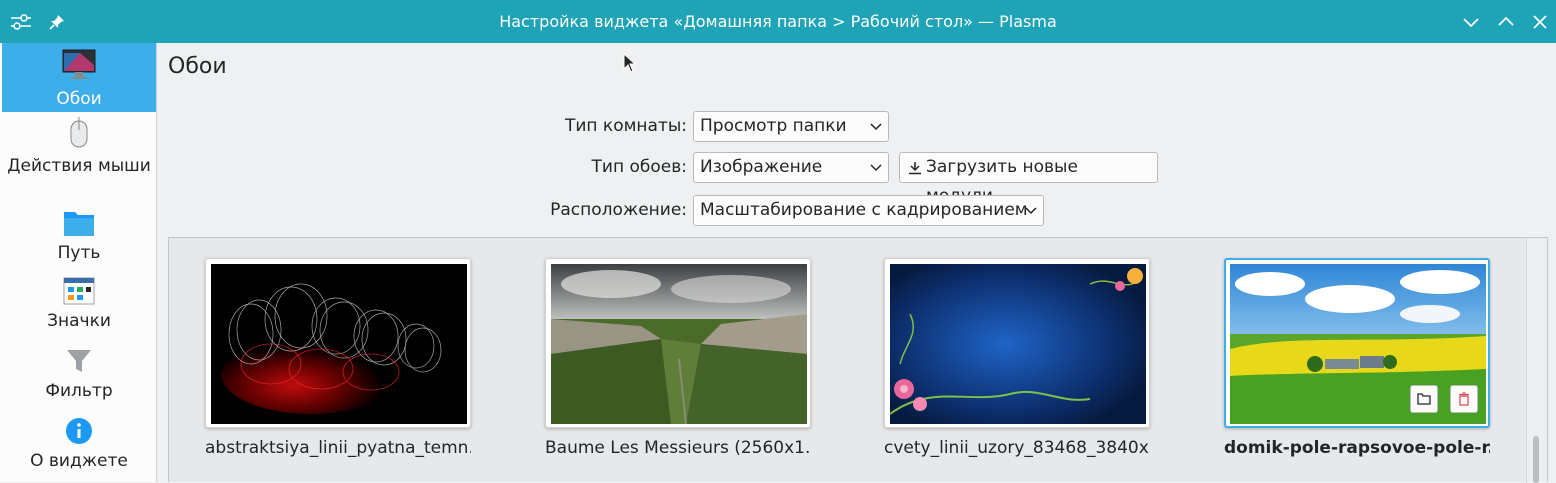 Image resolution: width=1556 pixels, height=483 pixels. Describe the element at coordinates (79, 253) in the screenshot. I see `sidebar-item-label: Путь` at that location.